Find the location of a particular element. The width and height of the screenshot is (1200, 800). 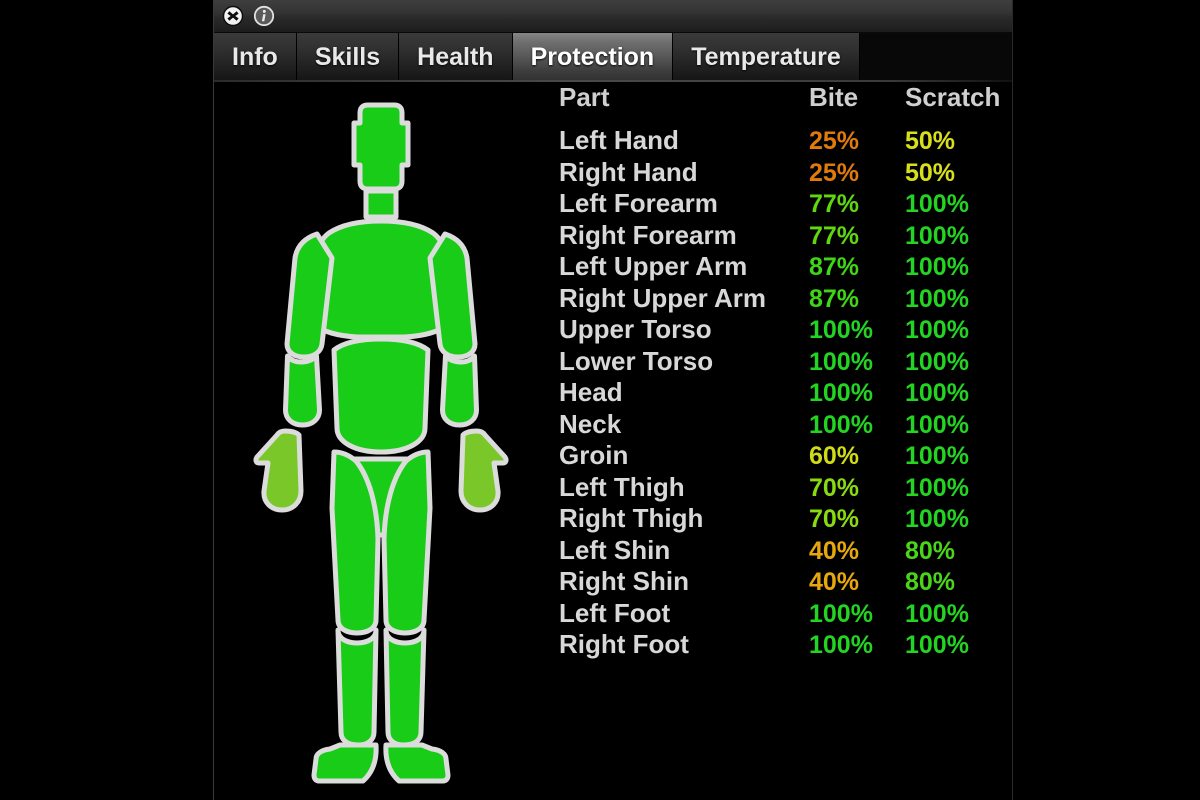

body-part-right-upper-arm is located at coordinates (452, 295).